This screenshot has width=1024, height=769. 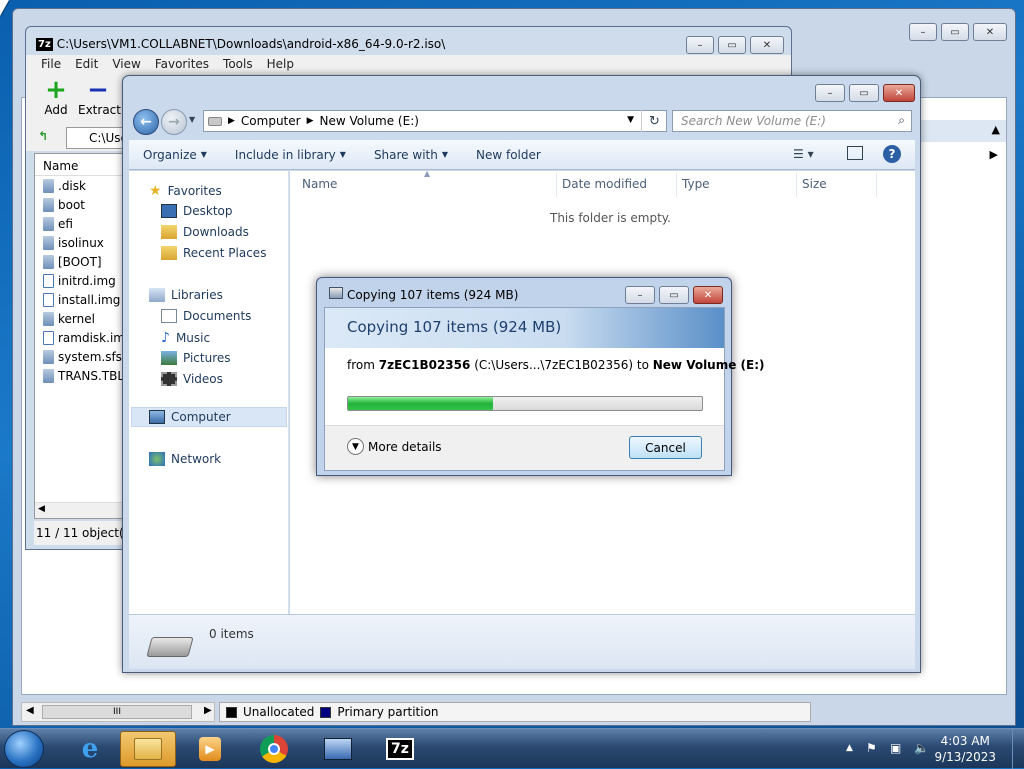 I want to click on column-type: Type, so click(x=696, y=184).